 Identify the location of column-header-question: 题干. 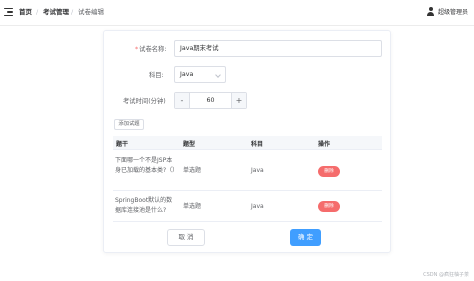
(122, 144).